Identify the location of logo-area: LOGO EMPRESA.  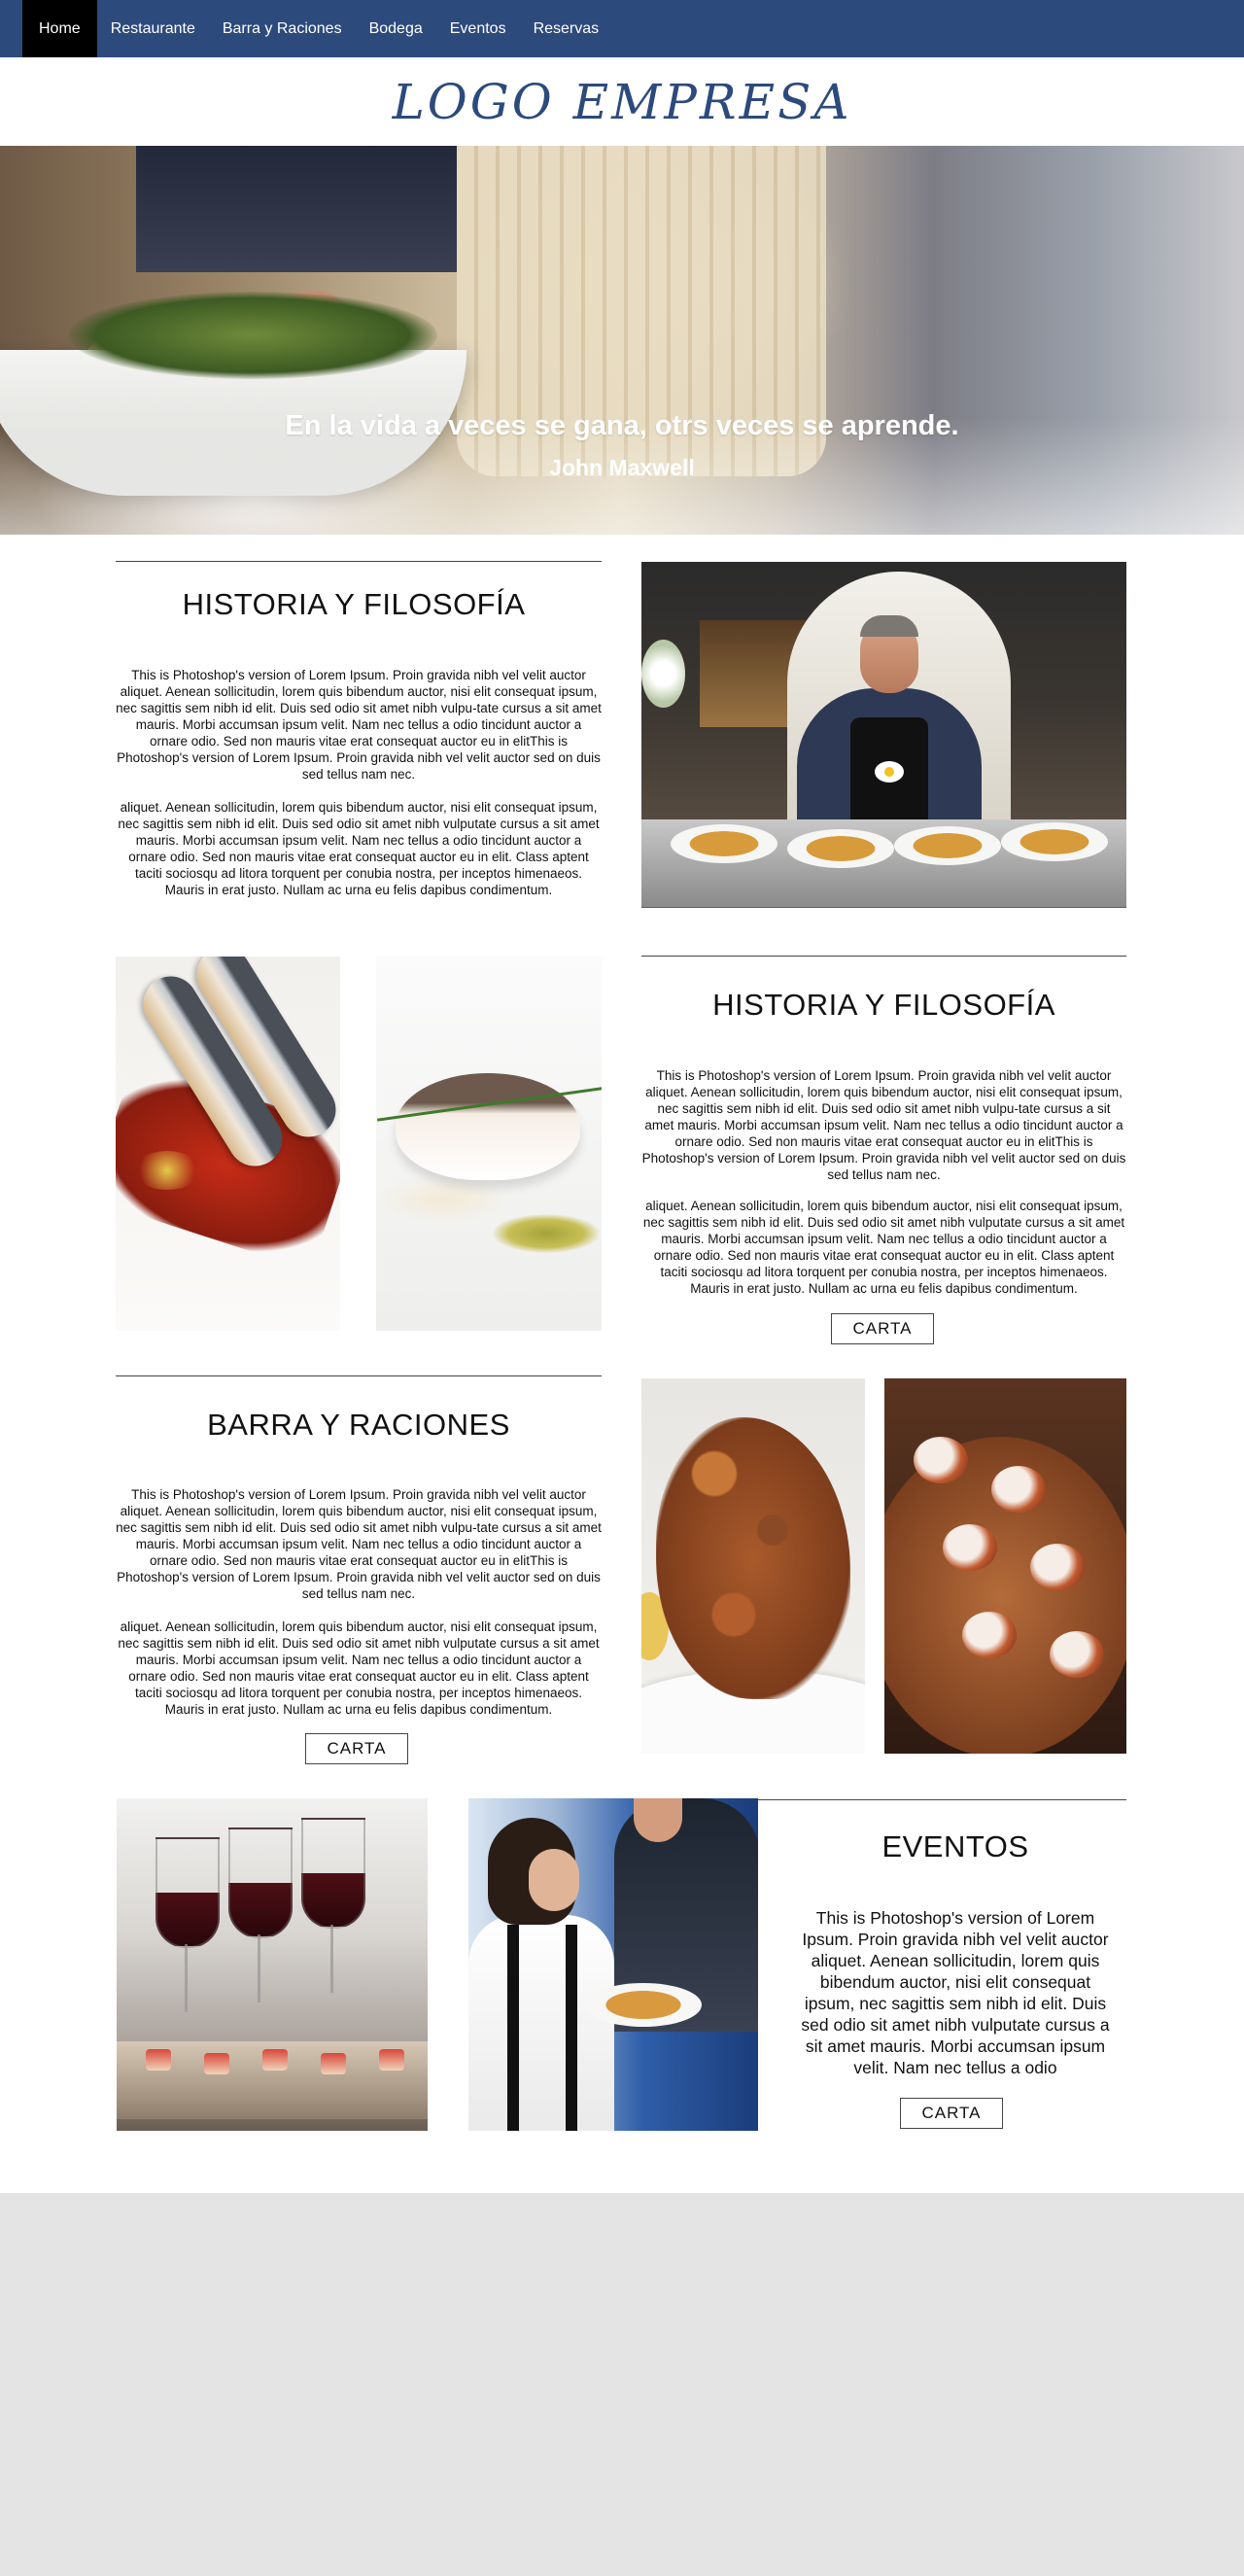
(622, 101).